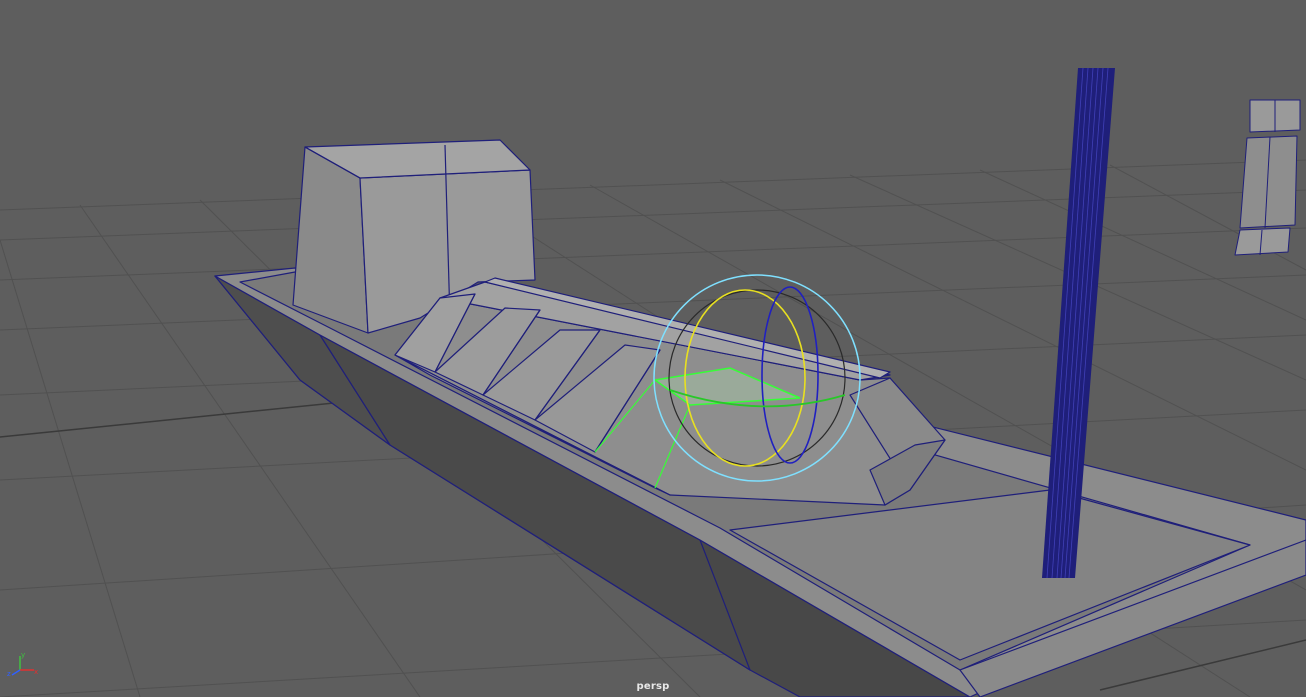 The height and width of the screenshot is (697, 1306). What do you see at coordinates (36, 672) in the screenshot?
I see `x-axis-label: x` at bounding box center [36, 672].